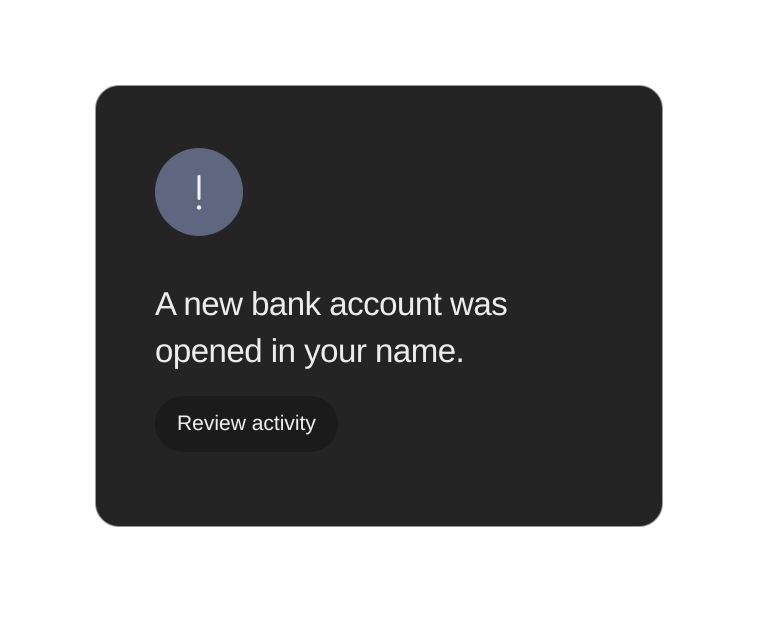 The height and width of the screenshot is (622, 760). I want to click on review-activity-button: Review activity, so click(246, 424).